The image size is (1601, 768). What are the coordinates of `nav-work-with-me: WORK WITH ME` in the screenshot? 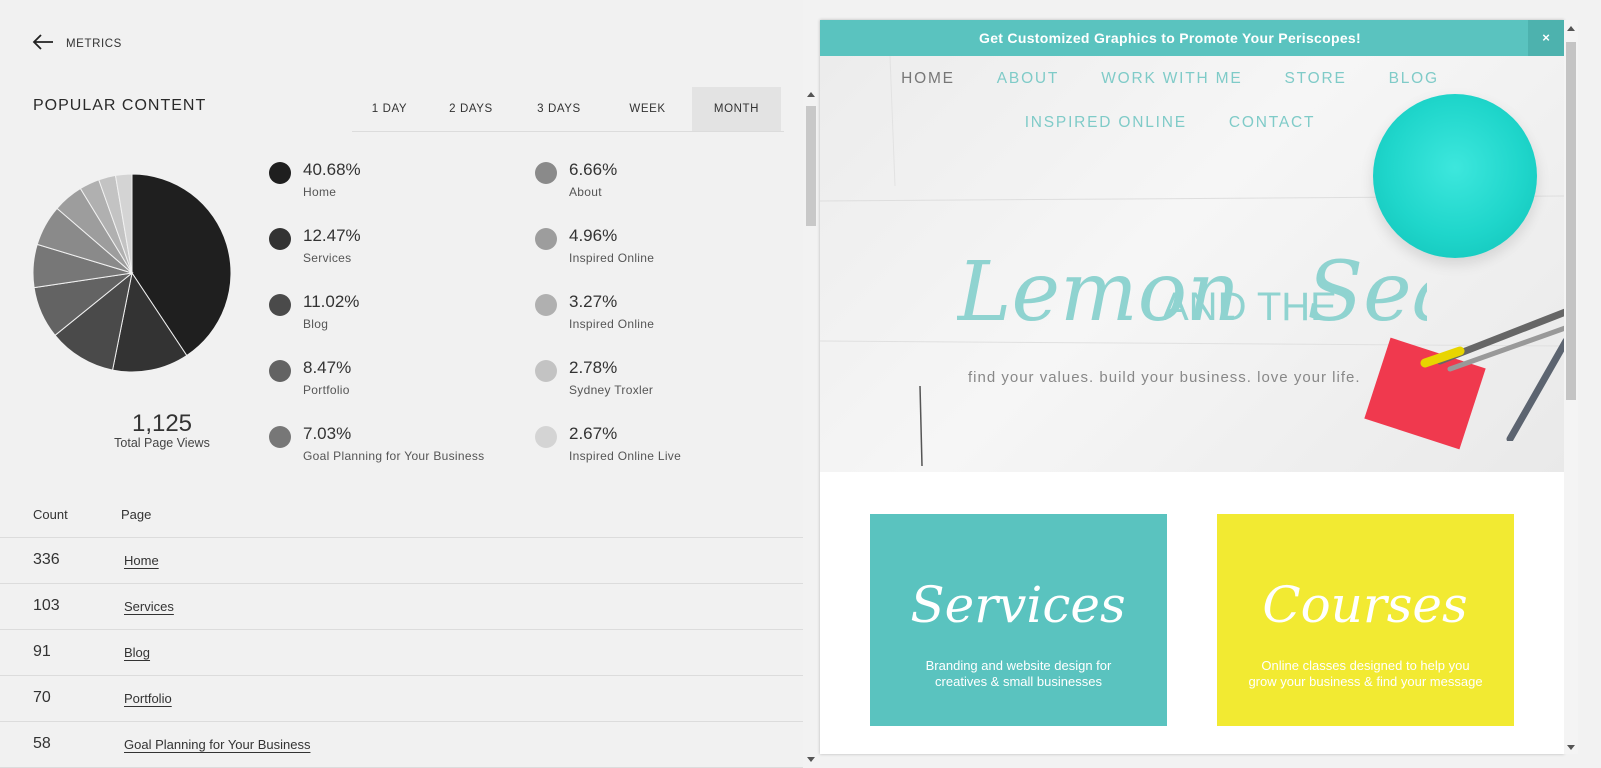 It's located at (1171, 79).